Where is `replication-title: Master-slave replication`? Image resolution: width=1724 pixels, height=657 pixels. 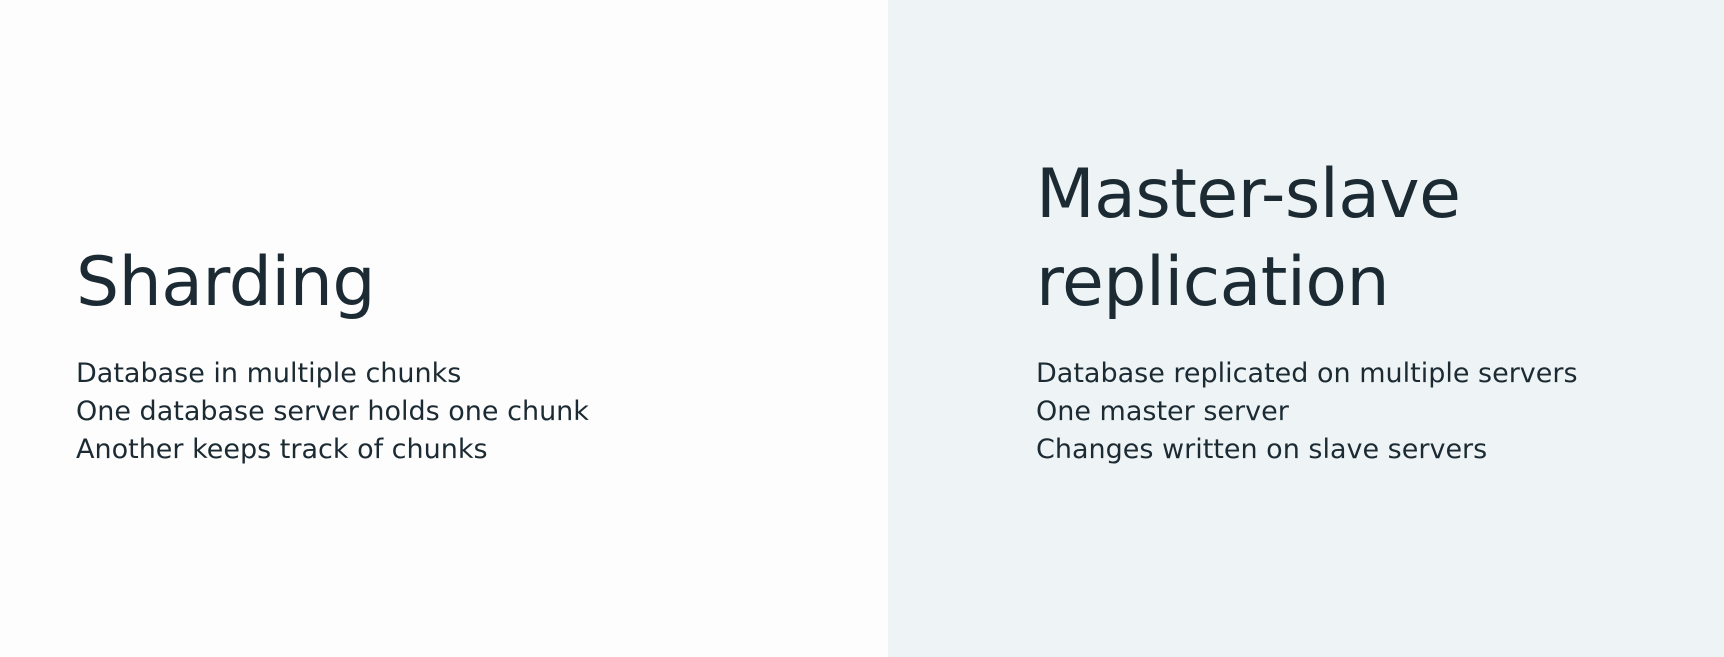
replication-title: Master-slave replication is located at coordinates (1370, 239).